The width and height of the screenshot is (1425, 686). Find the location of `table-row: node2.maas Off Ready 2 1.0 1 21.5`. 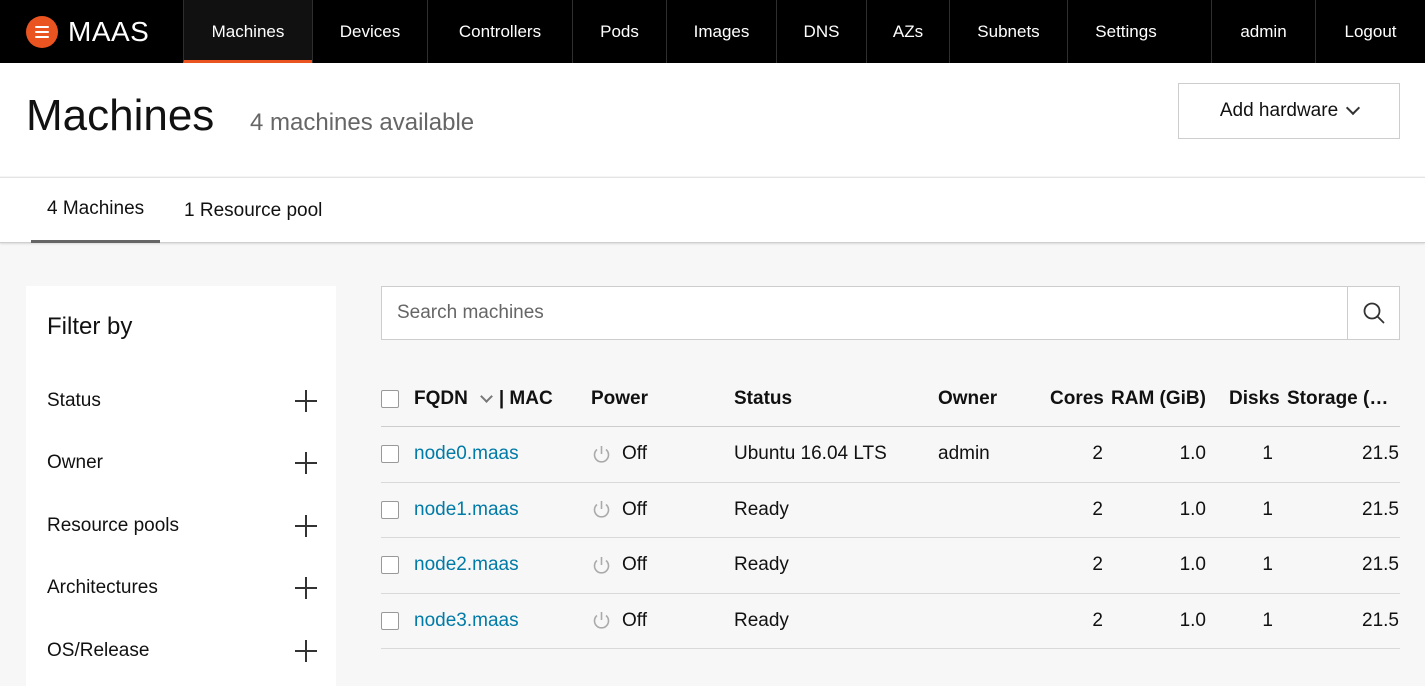

table-row: node2.maas Off Ready 2 1.0 1 21.5 is located at coordinates (890, 566).